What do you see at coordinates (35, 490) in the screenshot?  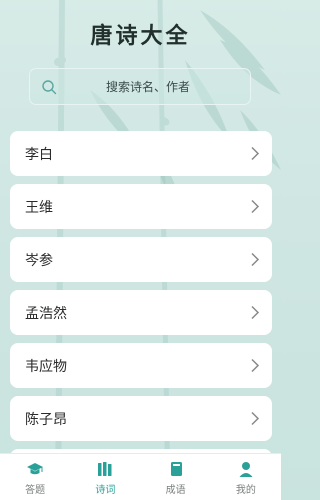 I see `tab-label: 答题` at bounding box center [35, 490].